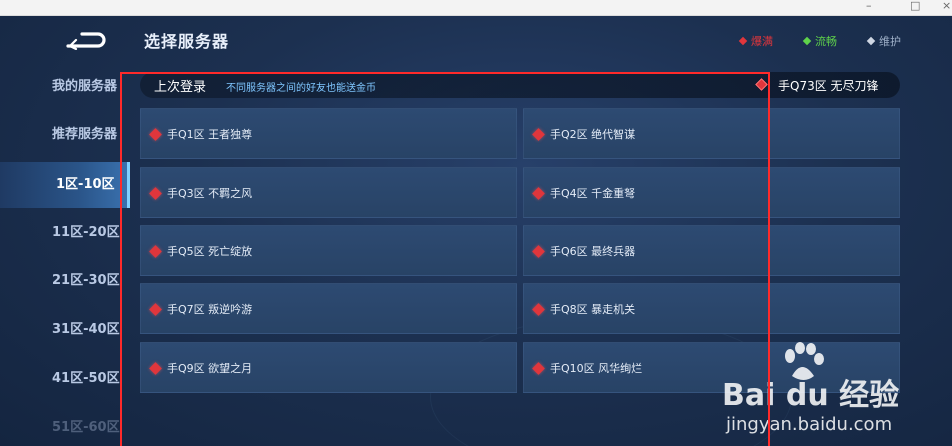  Describe the element at coordinates (946, 6) in the screenshot. I see `close-button: ×` at that location.